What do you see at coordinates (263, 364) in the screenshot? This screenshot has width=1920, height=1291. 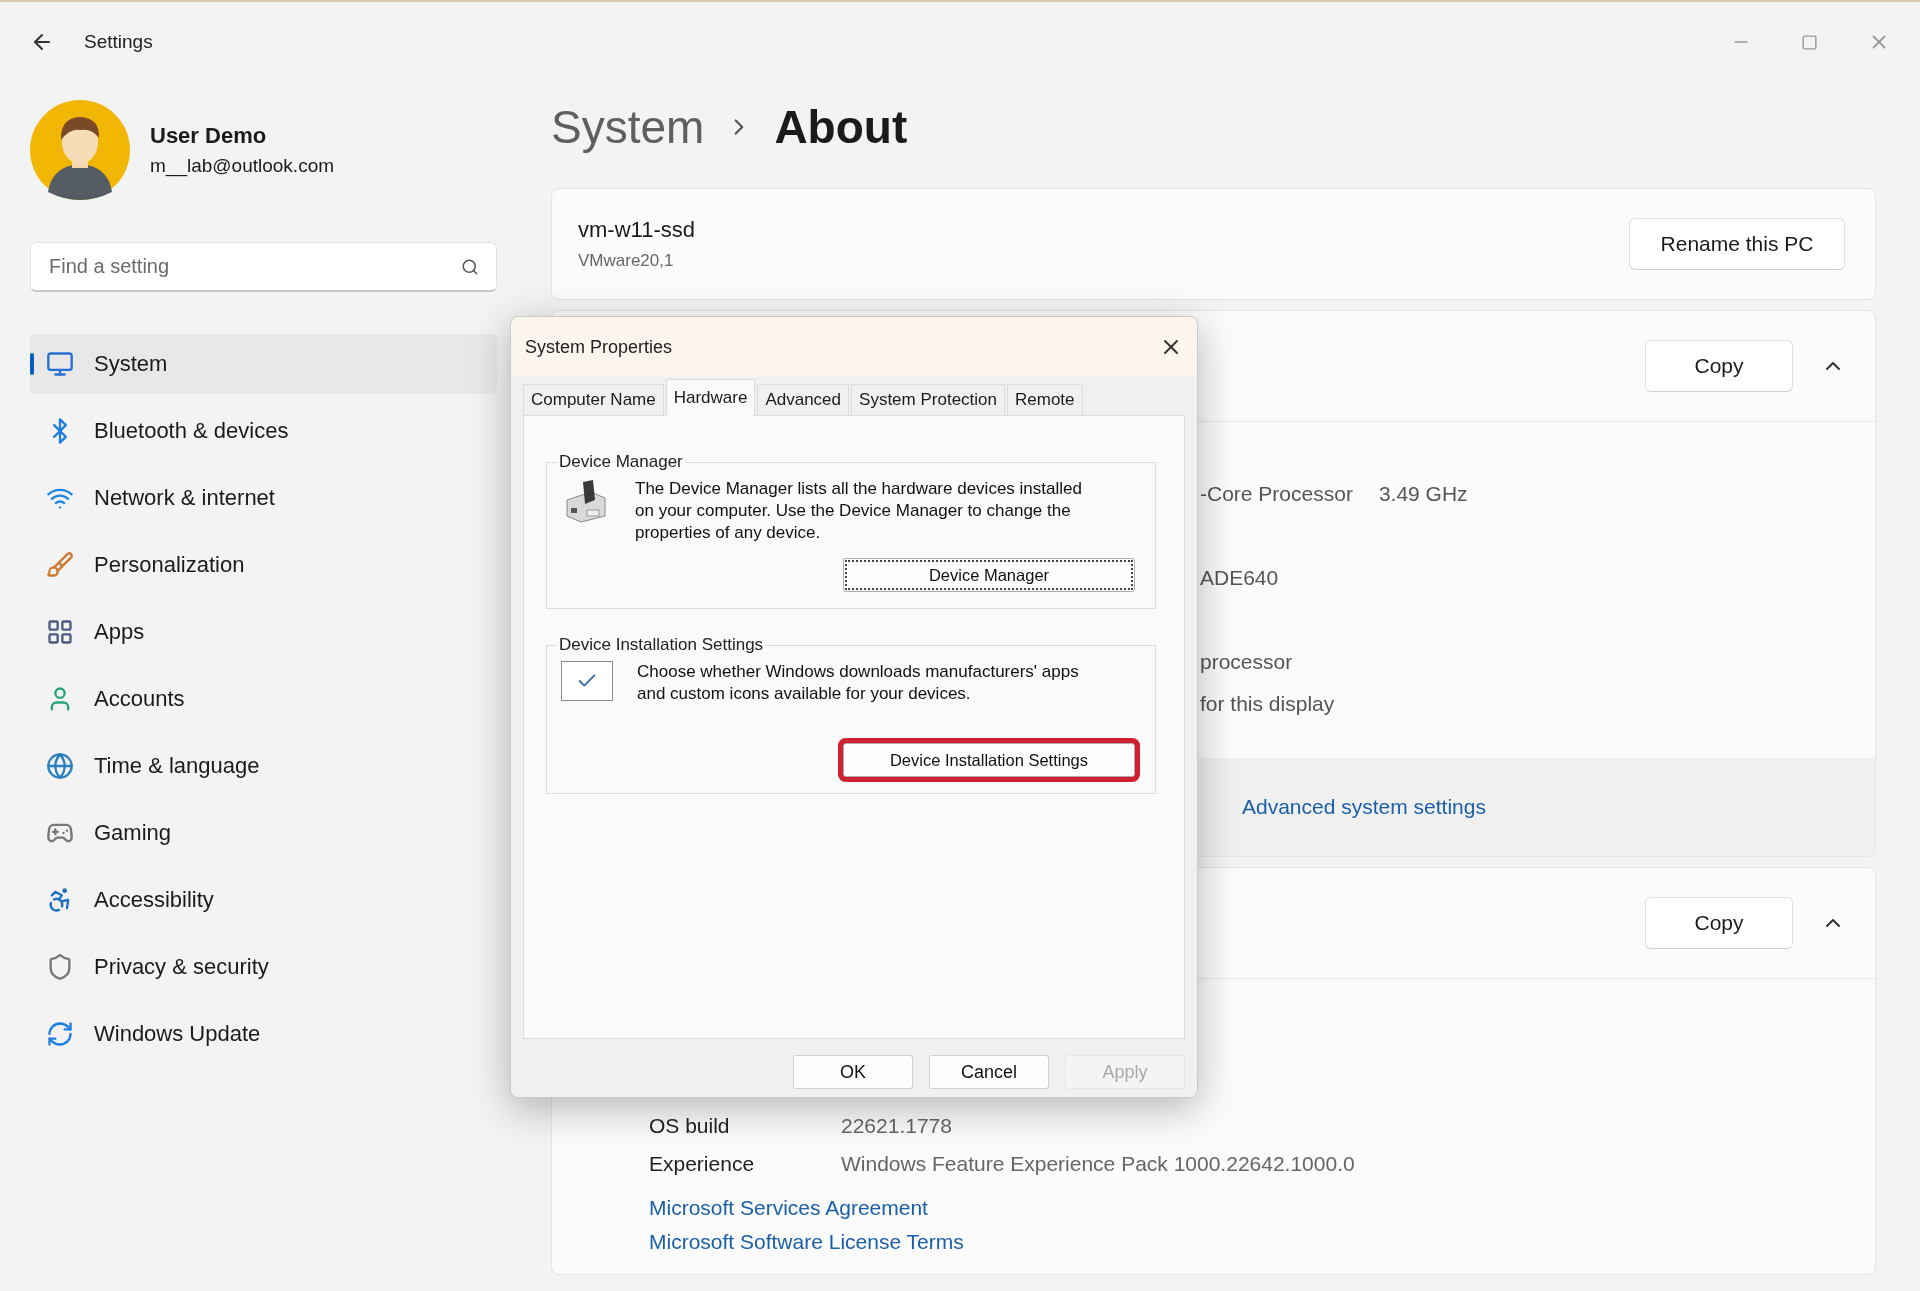 I see `nav-item: System` at bounding box center [263, 364].